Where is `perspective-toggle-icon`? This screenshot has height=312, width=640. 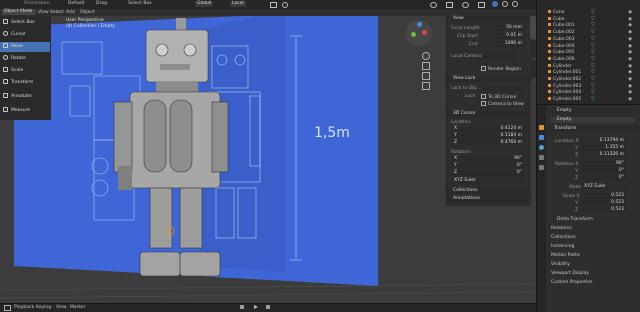 perspective-toggle-icon is located at coordinates (426, 86).